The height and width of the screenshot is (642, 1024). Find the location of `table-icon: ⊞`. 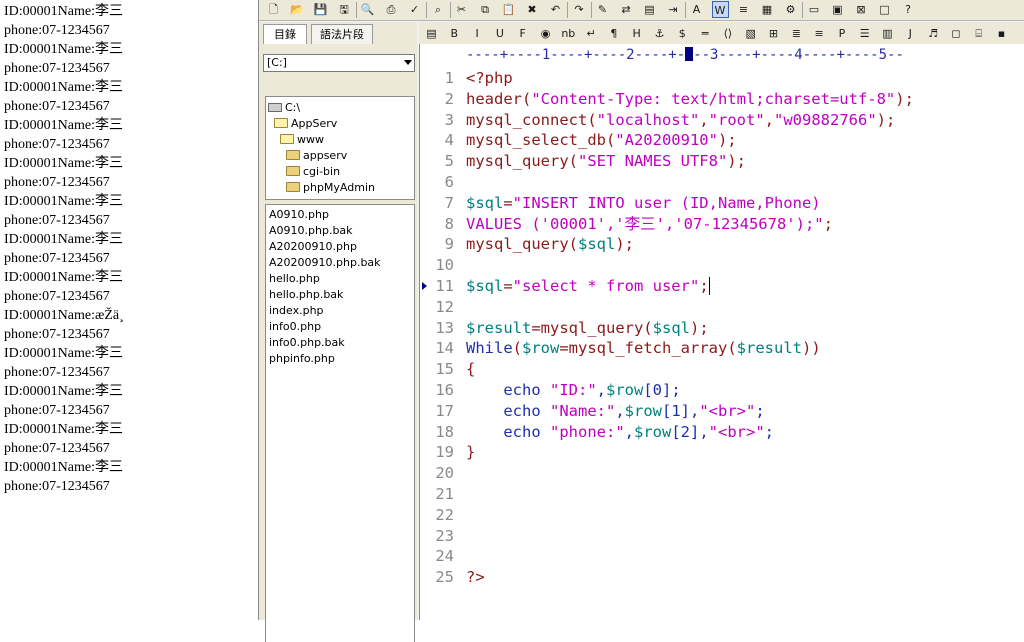

table-icon: ⊞ is located at coordinates (773, 33).